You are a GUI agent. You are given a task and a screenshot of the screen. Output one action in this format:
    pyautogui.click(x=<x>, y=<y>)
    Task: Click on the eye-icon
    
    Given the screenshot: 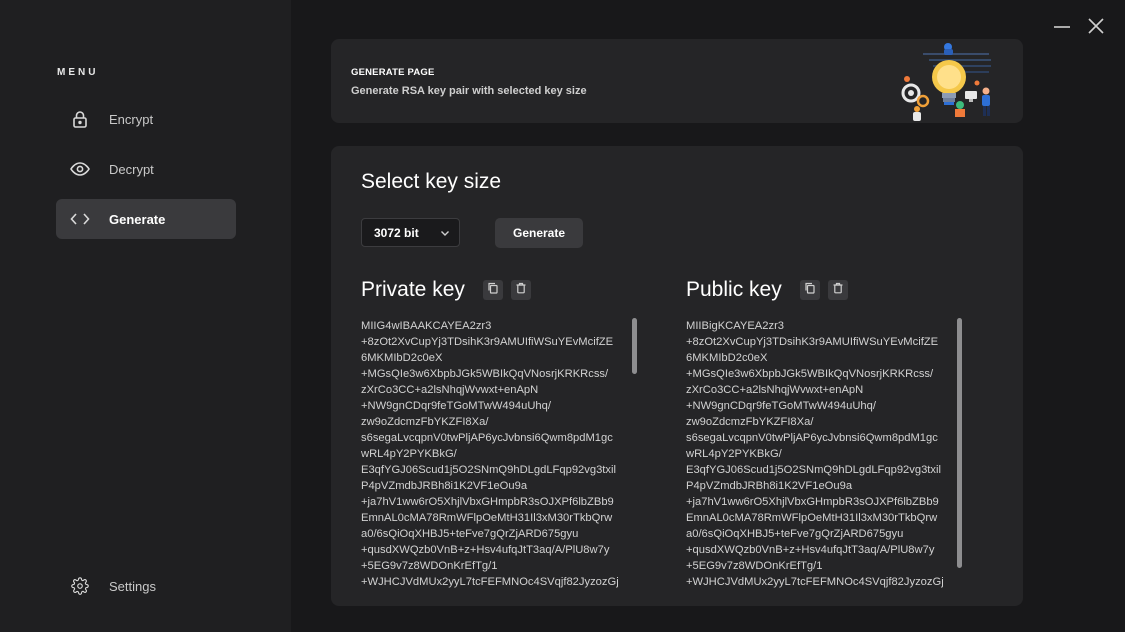 What is the action you would take?
    pyautogui.click(x=80, y=169)
    